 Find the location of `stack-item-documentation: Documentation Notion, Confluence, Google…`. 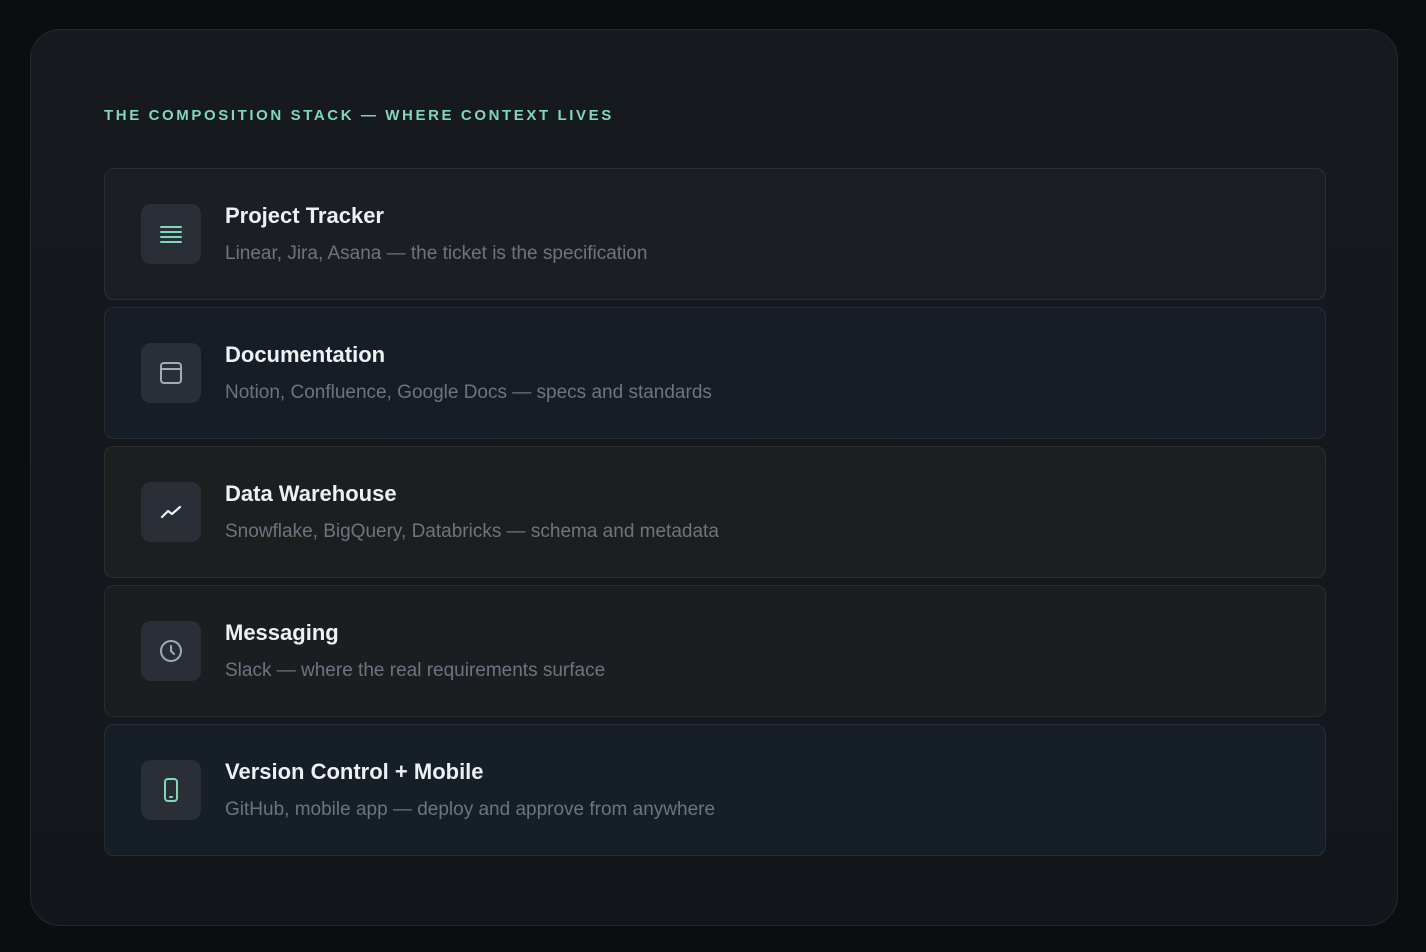

stack-item-documentation: Documentation Notion, Confluence, Google… is located at coordinates (715, 373).